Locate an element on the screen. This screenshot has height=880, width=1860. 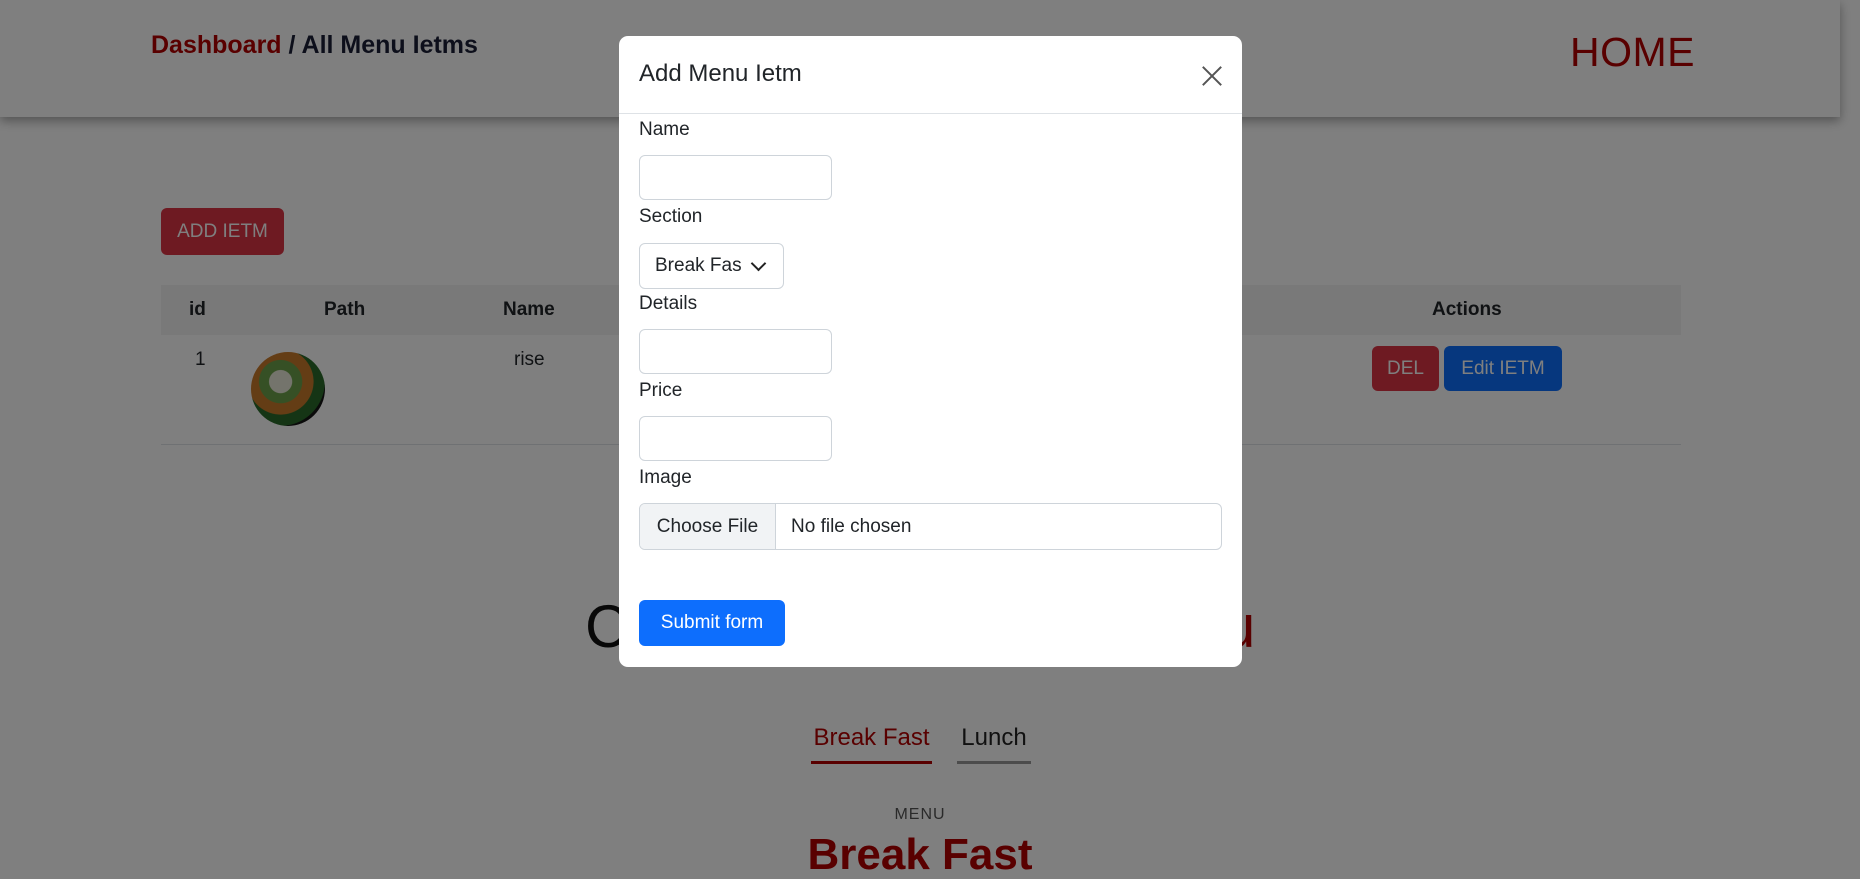
modal-title: Add Menu Ietm is located at coordinates (720, 73).